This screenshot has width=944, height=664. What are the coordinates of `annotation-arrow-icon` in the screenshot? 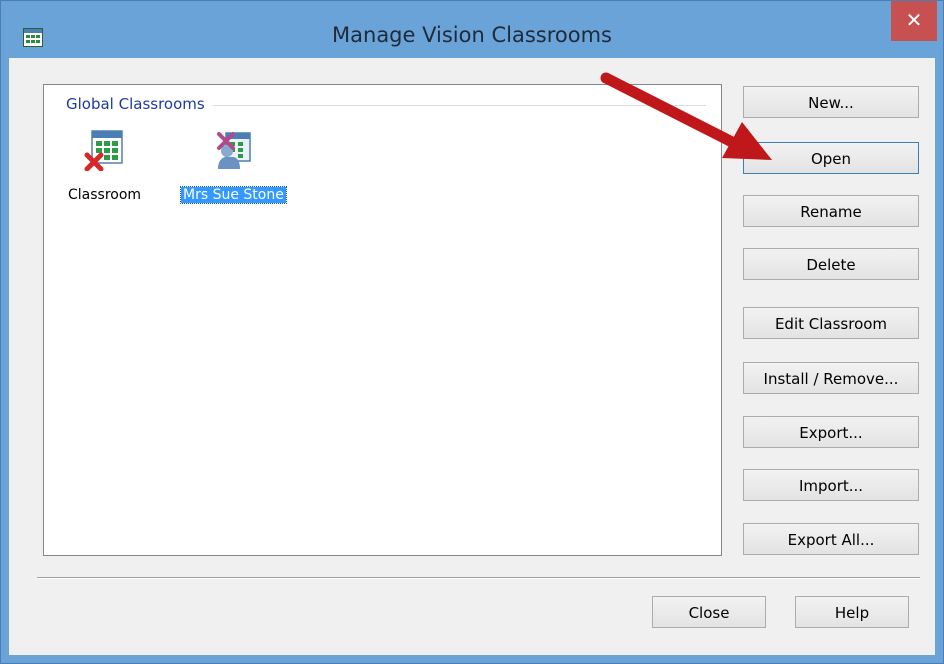 It's located at (686, 116).